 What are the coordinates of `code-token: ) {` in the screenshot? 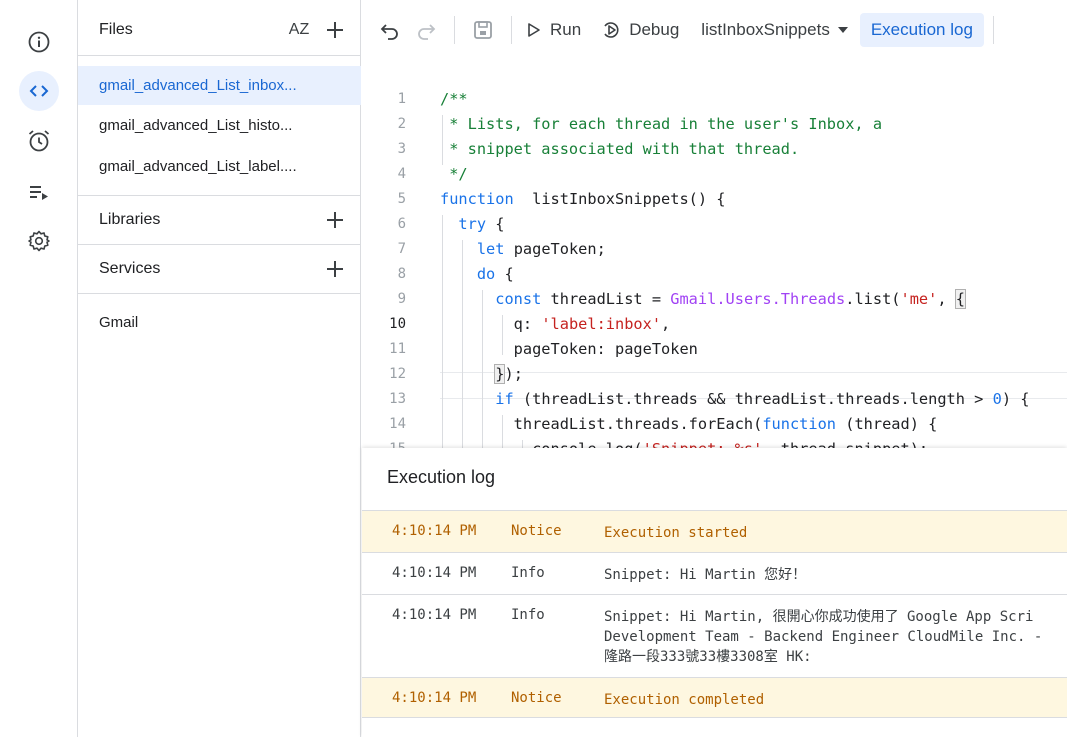 It's located at (1015, 399).